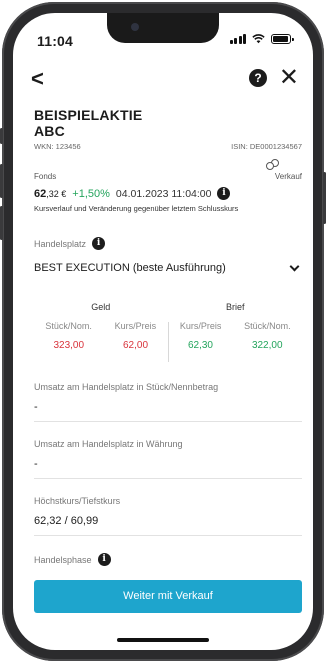 Image resolution: width=326 pixels, height=663 pixels. Describe the element at coordinates (168, 243) in the screenshot. I see `venue-header: Handelsplatz i` at that location.